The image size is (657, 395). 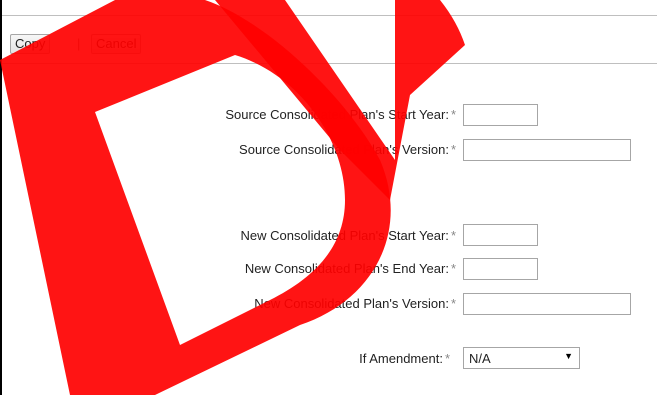 What do you see at coordinates (355, 303) in the screenshot?
I see `new-version-label: New Consolidated Plan's Version: *` at bounding box center [355, 303].